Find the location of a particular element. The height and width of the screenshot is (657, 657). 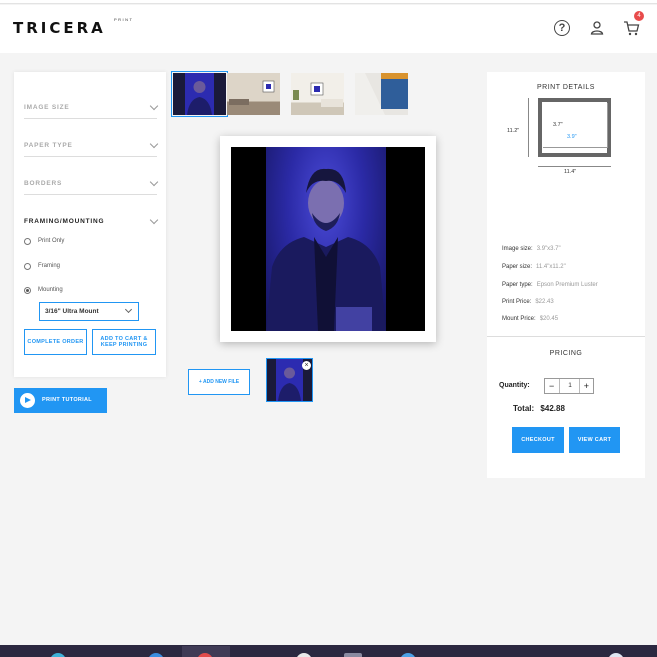

panel-divider is located at coordinates (566, 336).